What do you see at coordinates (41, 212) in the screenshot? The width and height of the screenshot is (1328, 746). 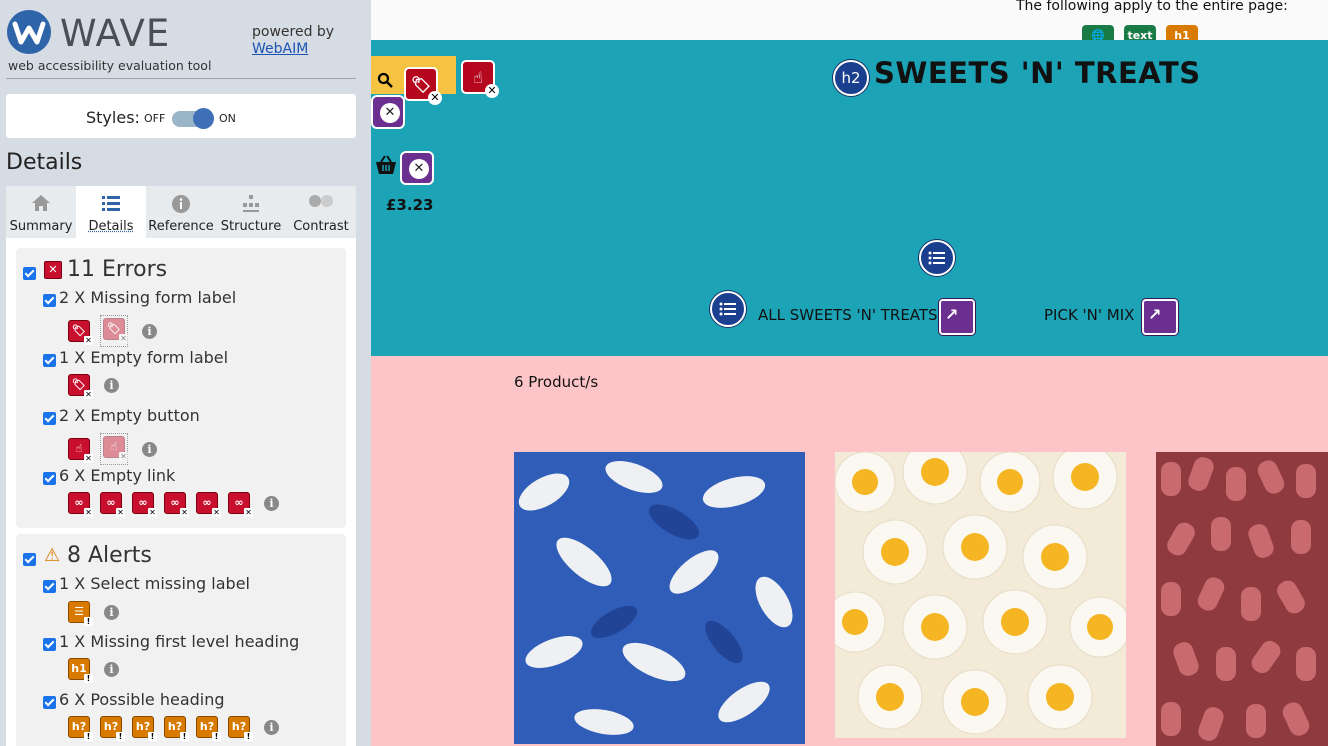 I see `tab-summary: Summary` at bounding box center [41, 212].